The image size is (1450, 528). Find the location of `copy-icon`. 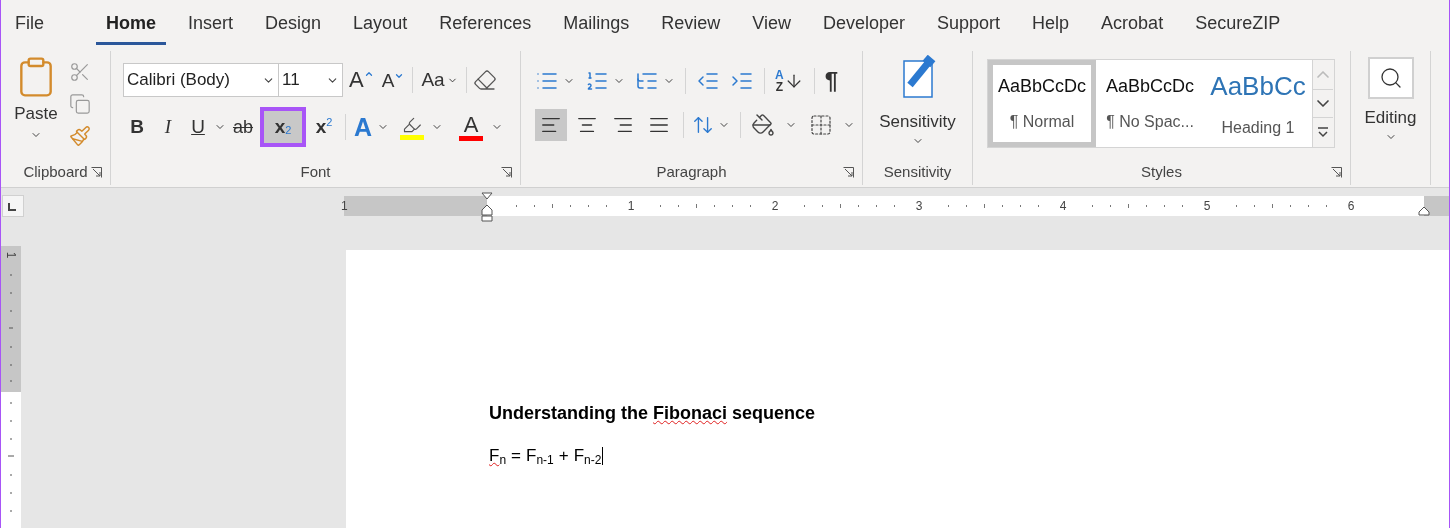

copy-icon is located at coordinates (80, 104).